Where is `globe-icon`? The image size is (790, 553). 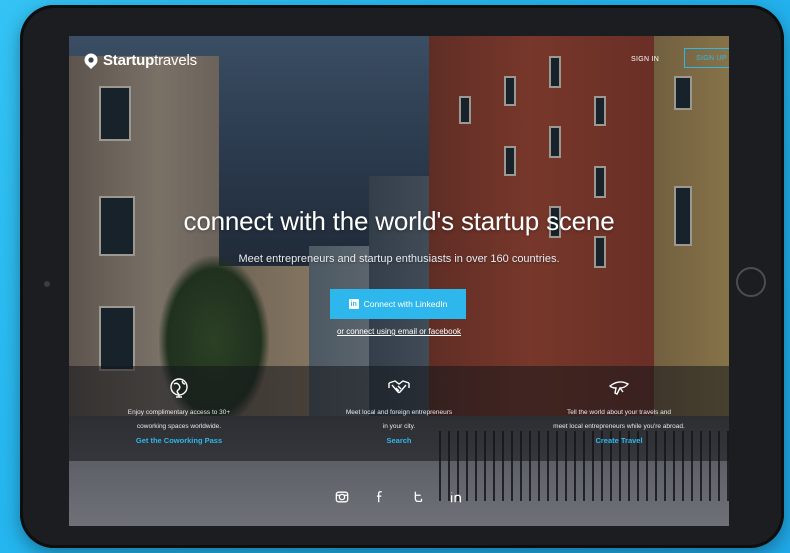
globe-icon is located at coordinates (179, 388).